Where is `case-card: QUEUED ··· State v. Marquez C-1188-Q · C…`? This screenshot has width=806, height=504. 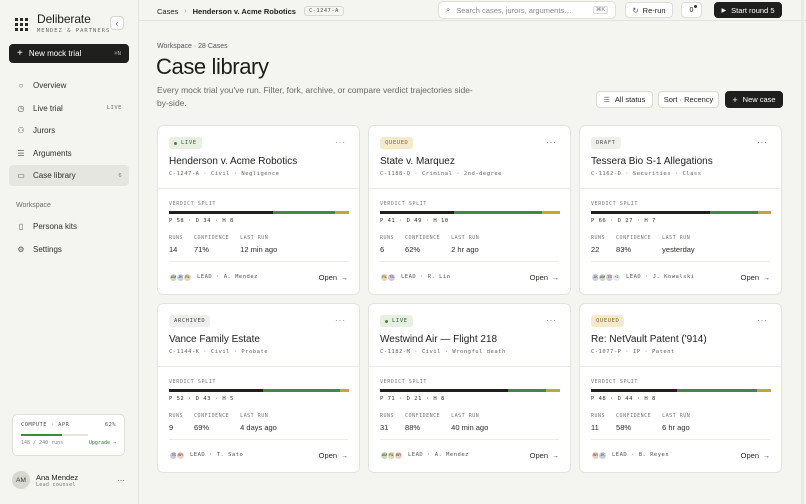 case-card: QUEUED ··· State v. Marquez C-1188-Q · C… is located at coordinates (469, 210).